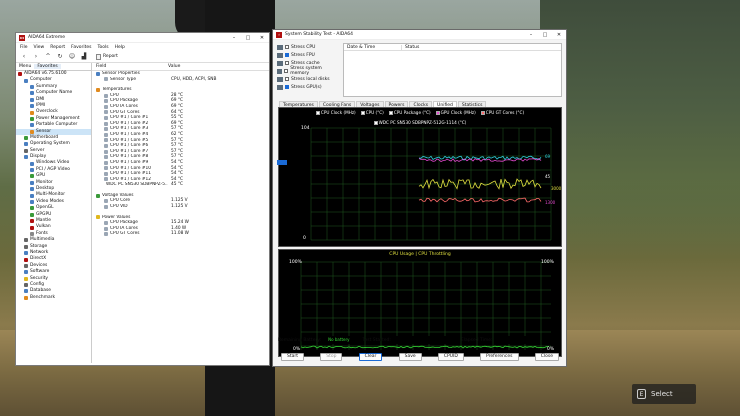 This screenshot has width=740, height=416. I want to click on clear-button: Clear, so click(370, 357).